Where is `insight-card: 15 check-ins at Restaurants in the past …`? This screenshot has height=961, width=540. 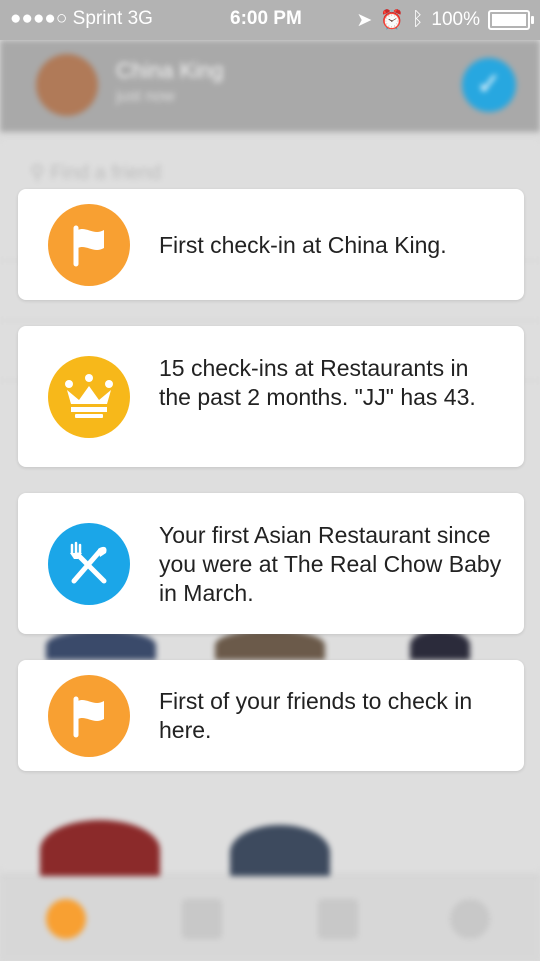 insight-card: 15 check-ins at Restaurants in the past … is located at coordinates (271, 396).